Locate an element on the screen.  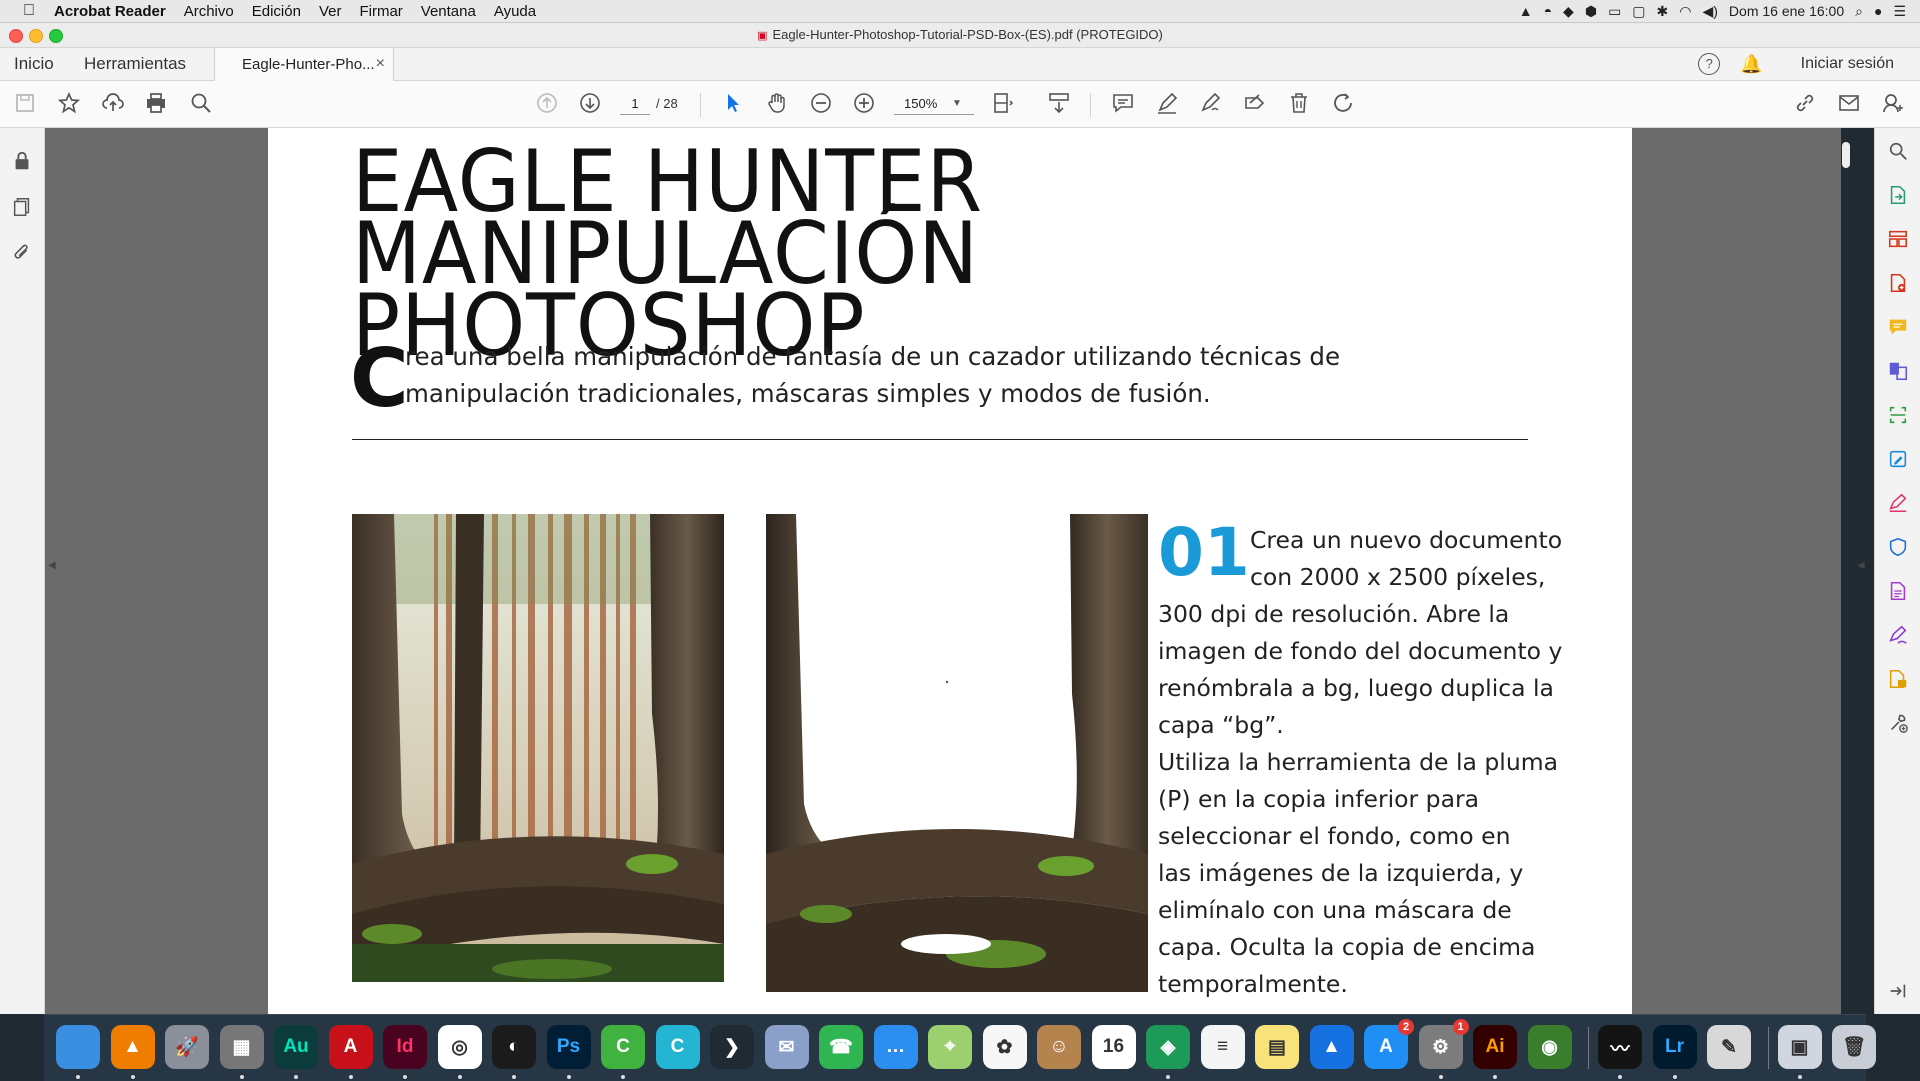
edit-pdf-icon is located at coordinates (1898, 459).